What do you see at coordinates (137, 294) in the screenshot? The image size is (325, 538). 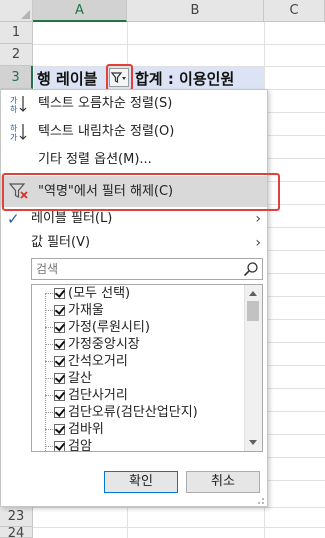 I see `list-item-select-all: (모두 선택)` at bounding box center [137, 294].